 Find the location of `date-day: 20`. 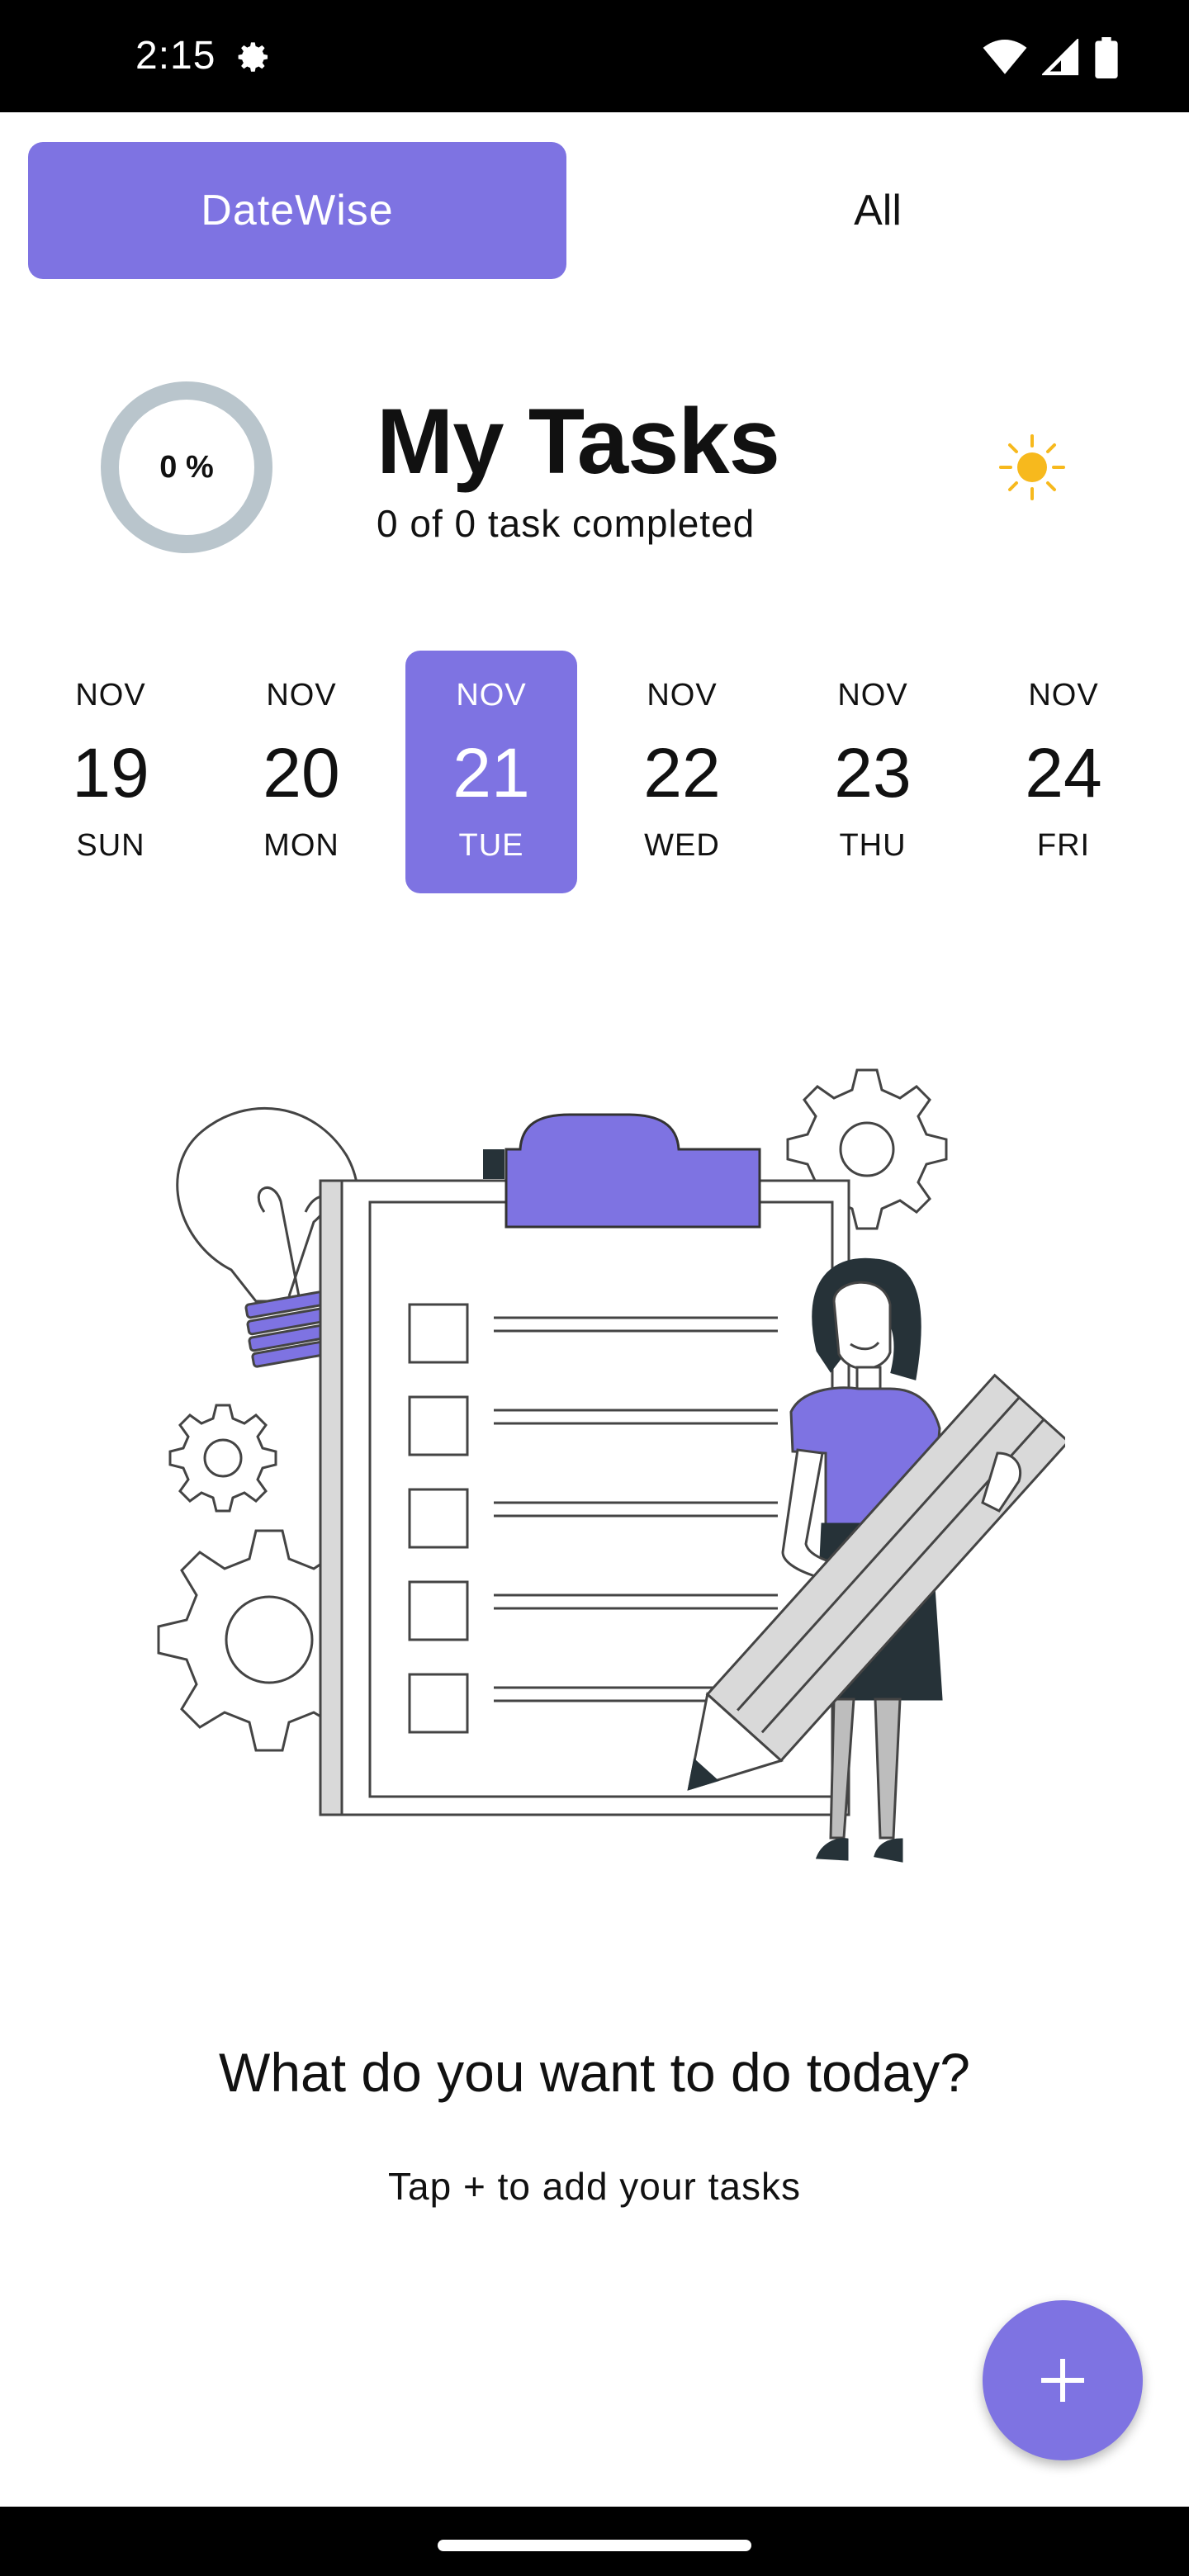

date-day: 20 is located at coordinates (301, 773).